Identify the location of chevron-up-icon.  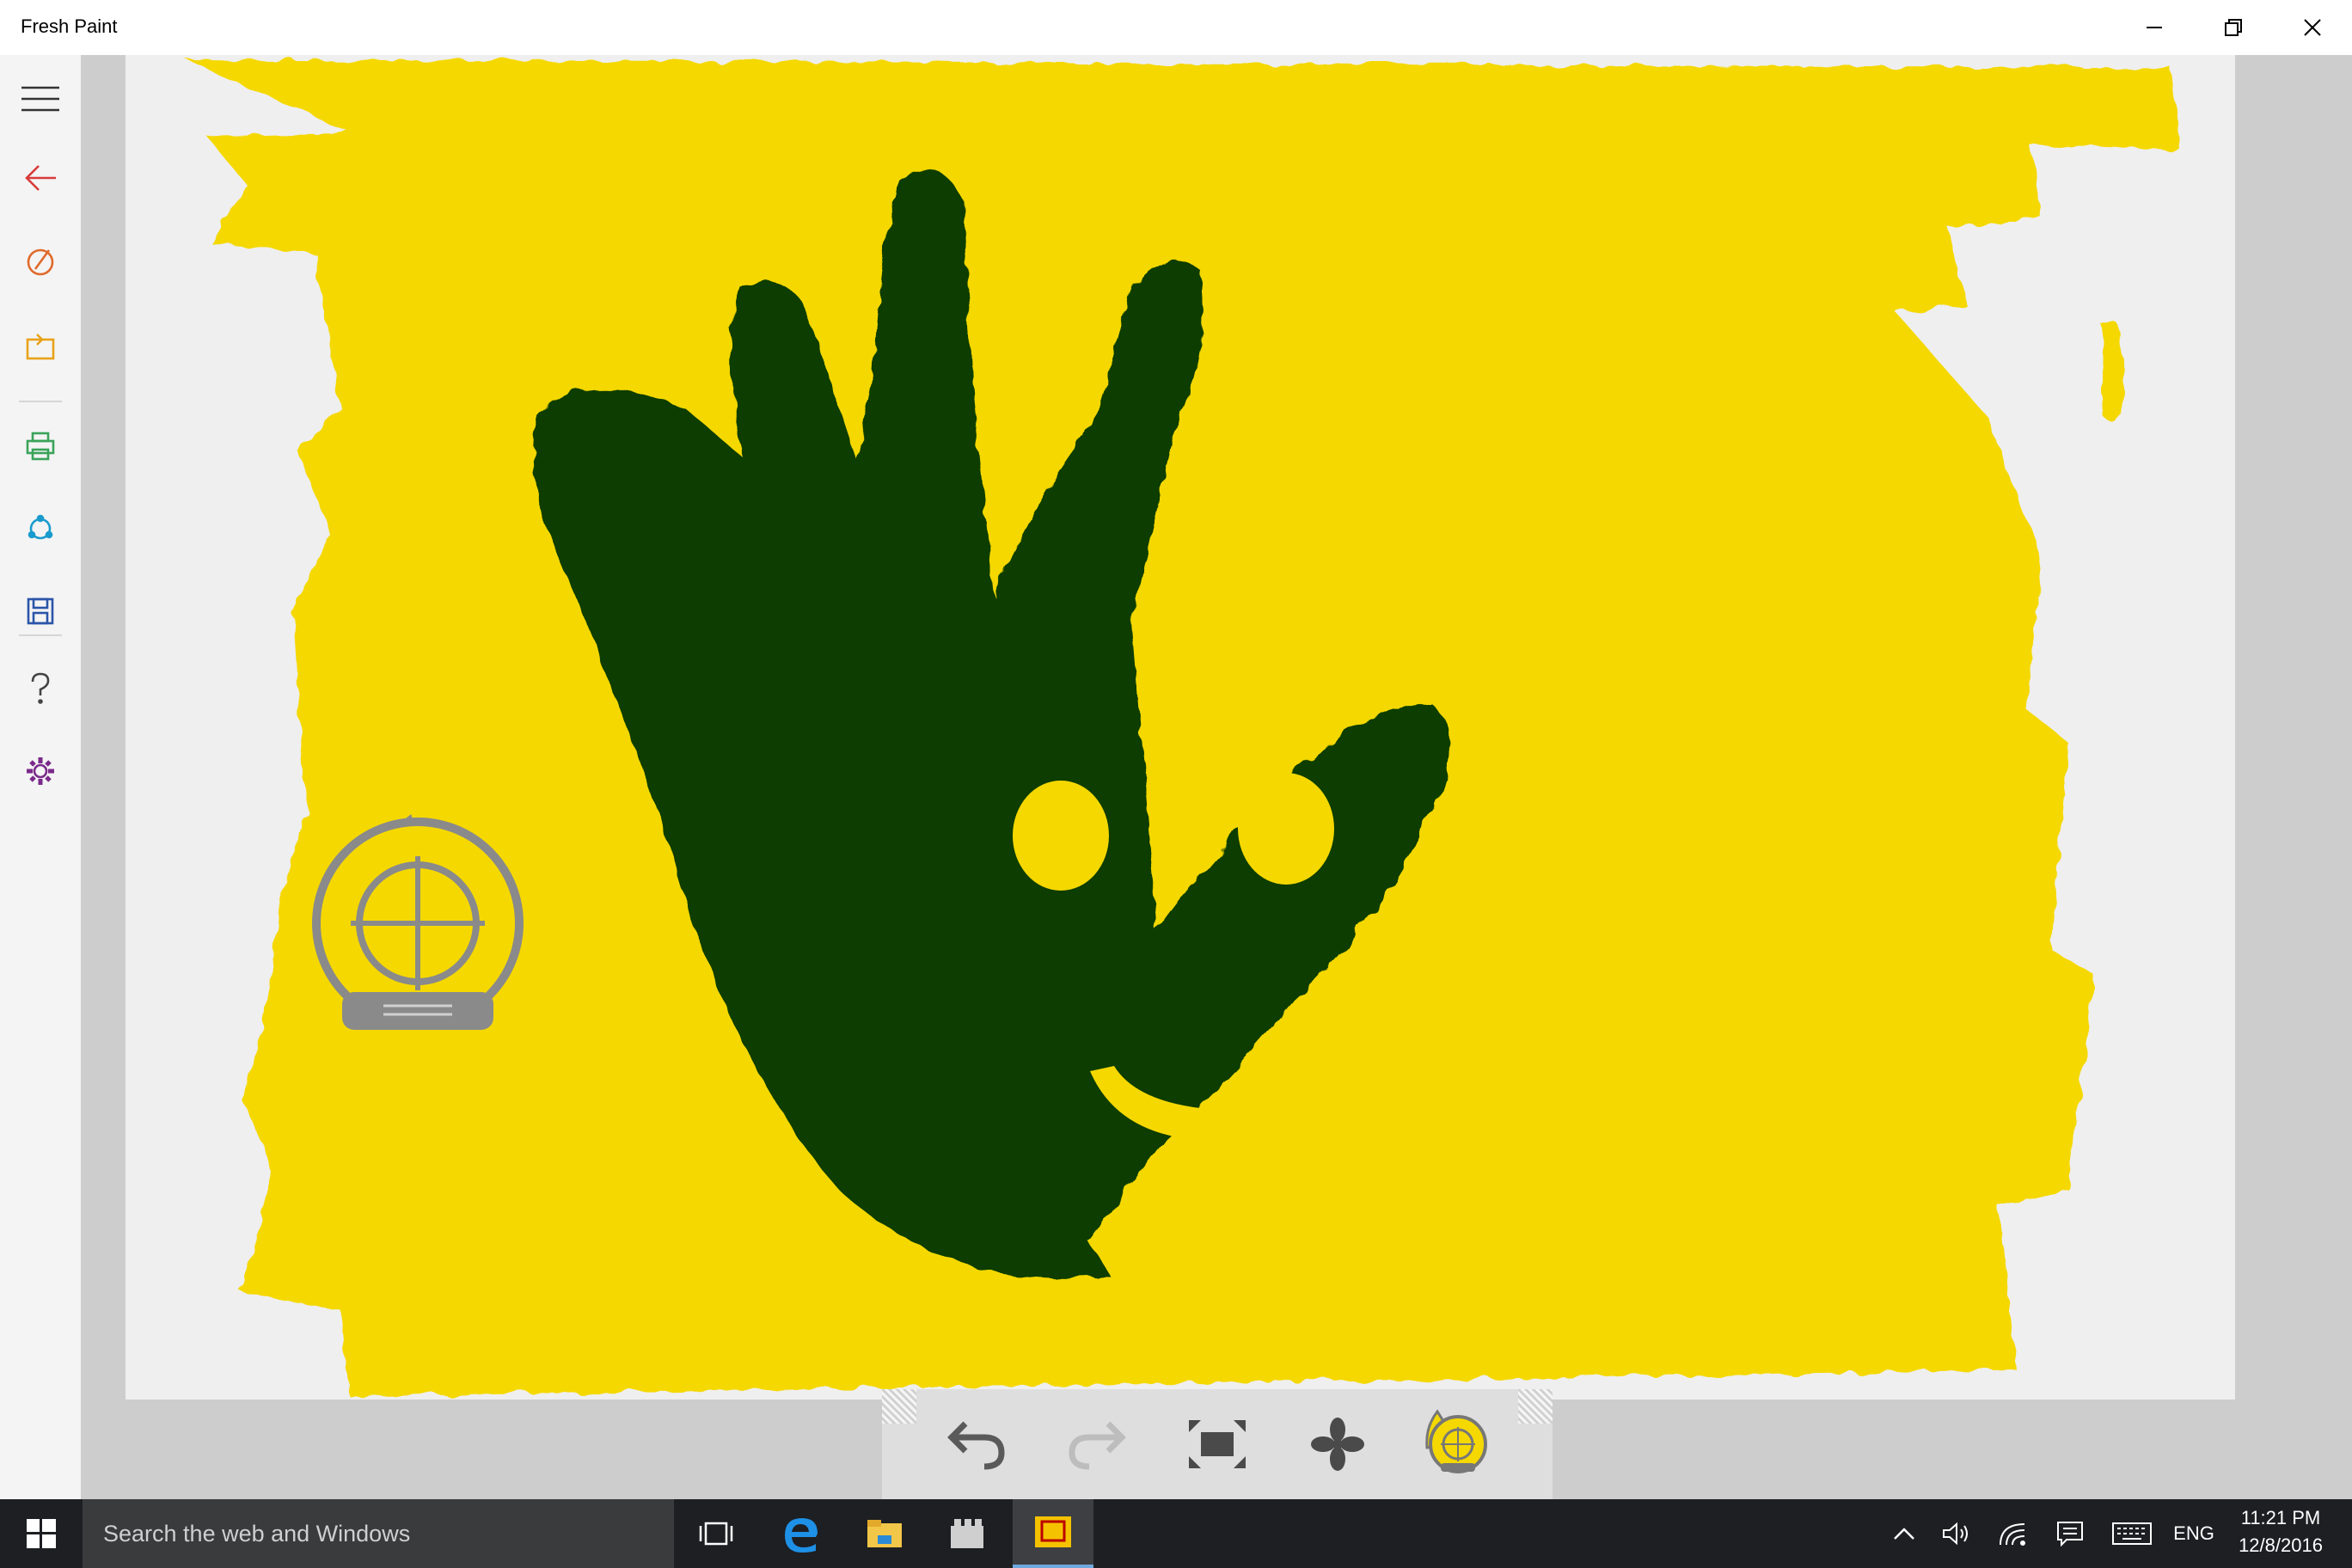
(1904, 1534).